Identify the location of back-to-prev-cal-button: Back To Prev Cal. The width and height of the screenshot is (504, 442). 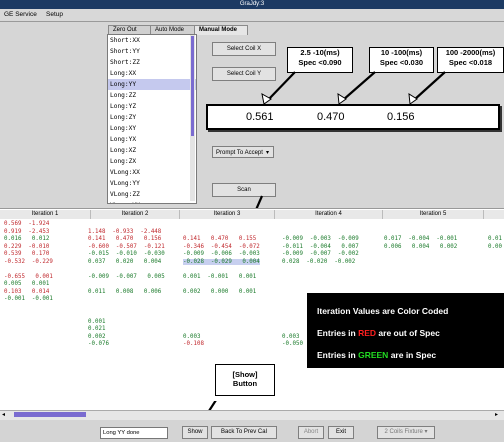
(244, 432).